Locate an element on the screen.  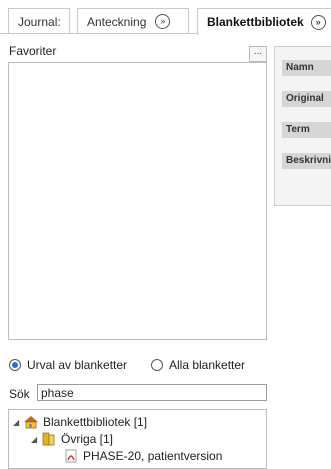
tree-node-library: ◢ Blankettbibliotek [1] is located at coordinates (80, 422).